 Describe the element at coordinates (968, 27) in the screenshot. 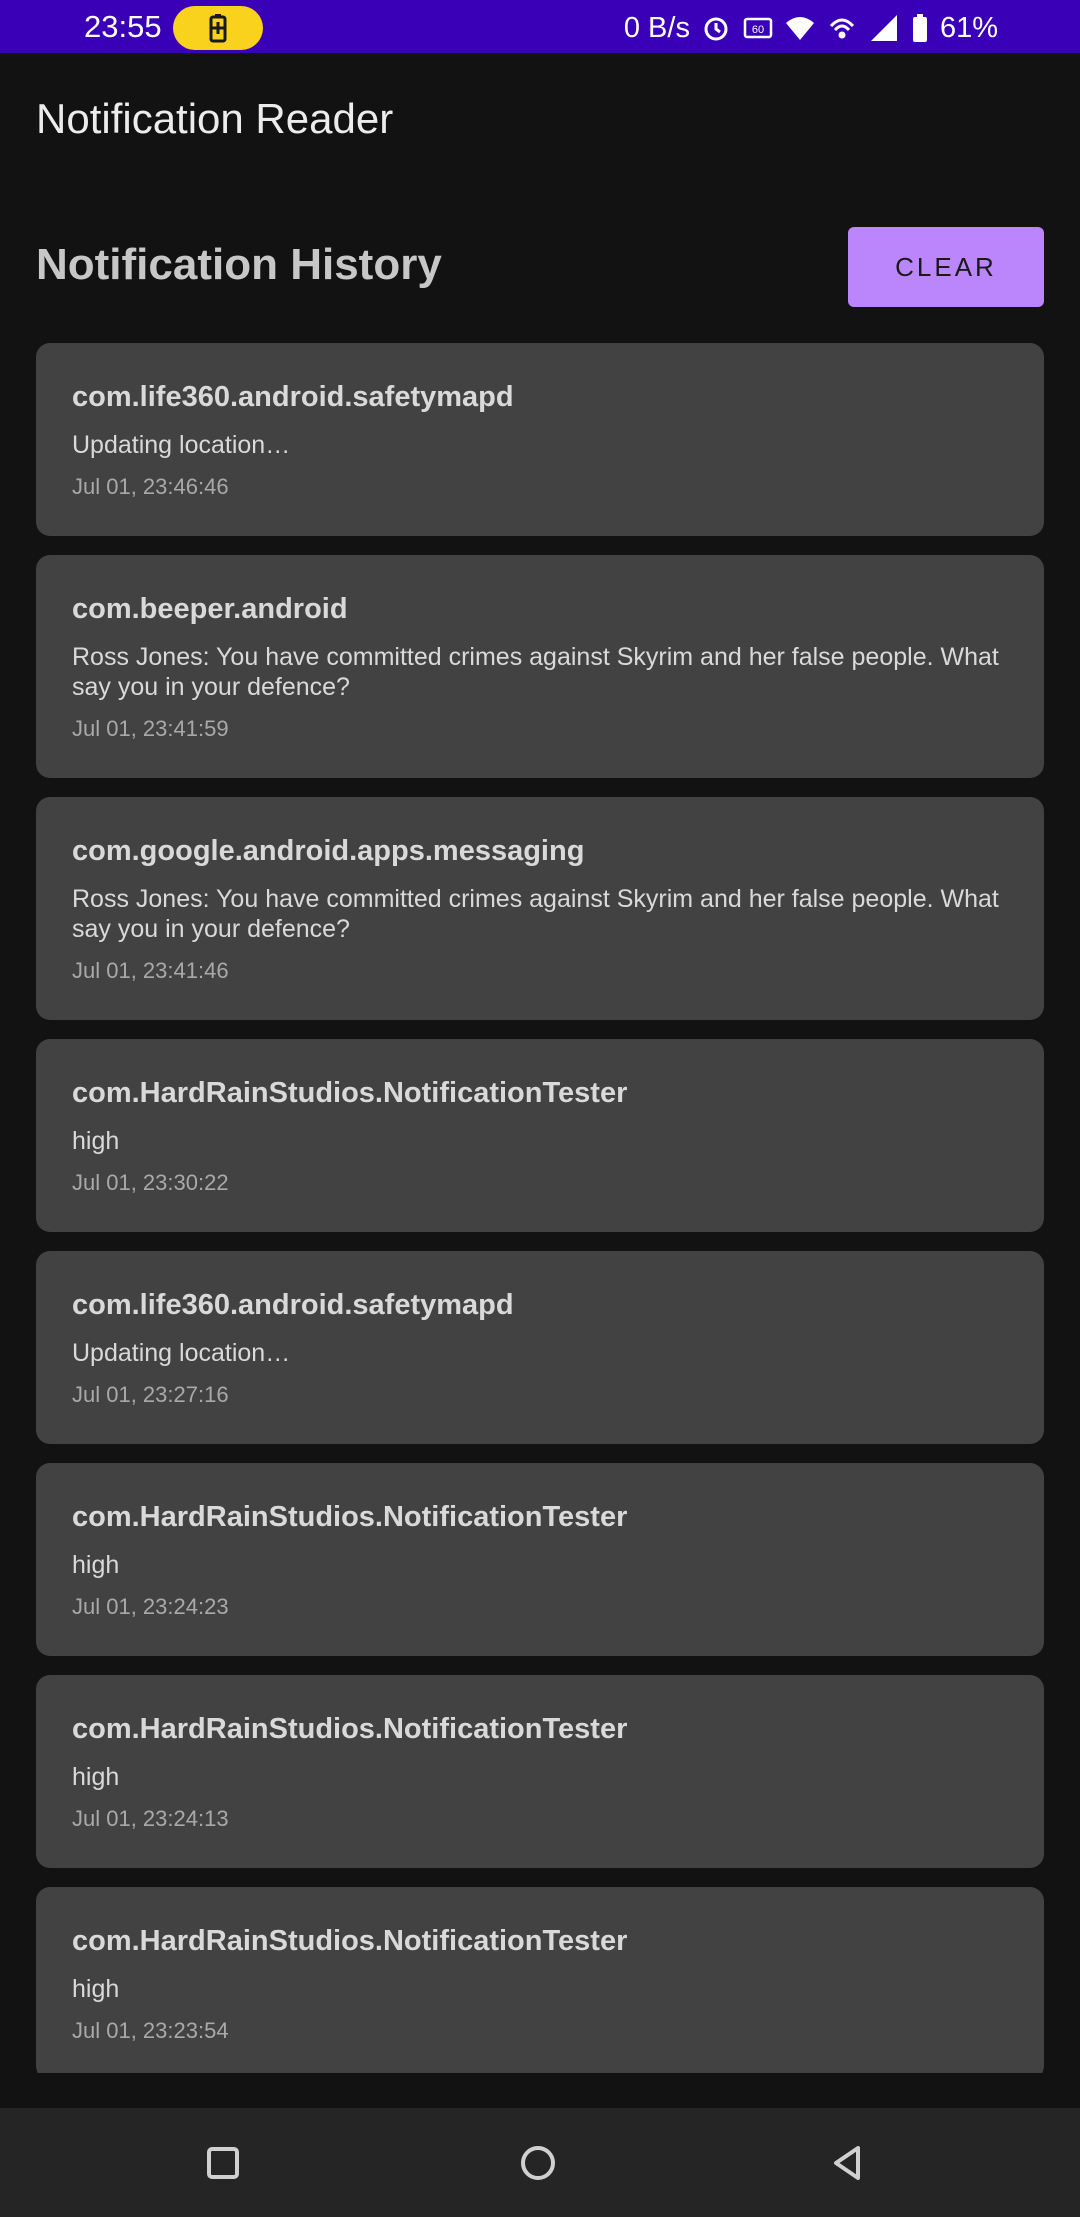

I see `battery-percent: 61%` at that location.